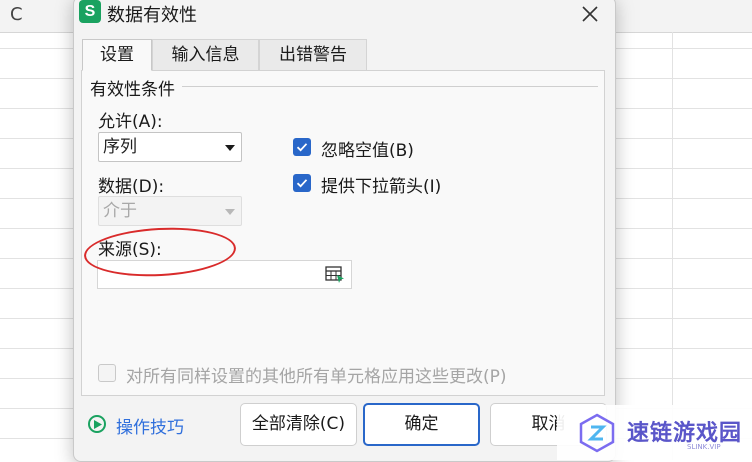  I want to click on ignore-blank-checkbox: 忽略空值(B), so click(373, 148).